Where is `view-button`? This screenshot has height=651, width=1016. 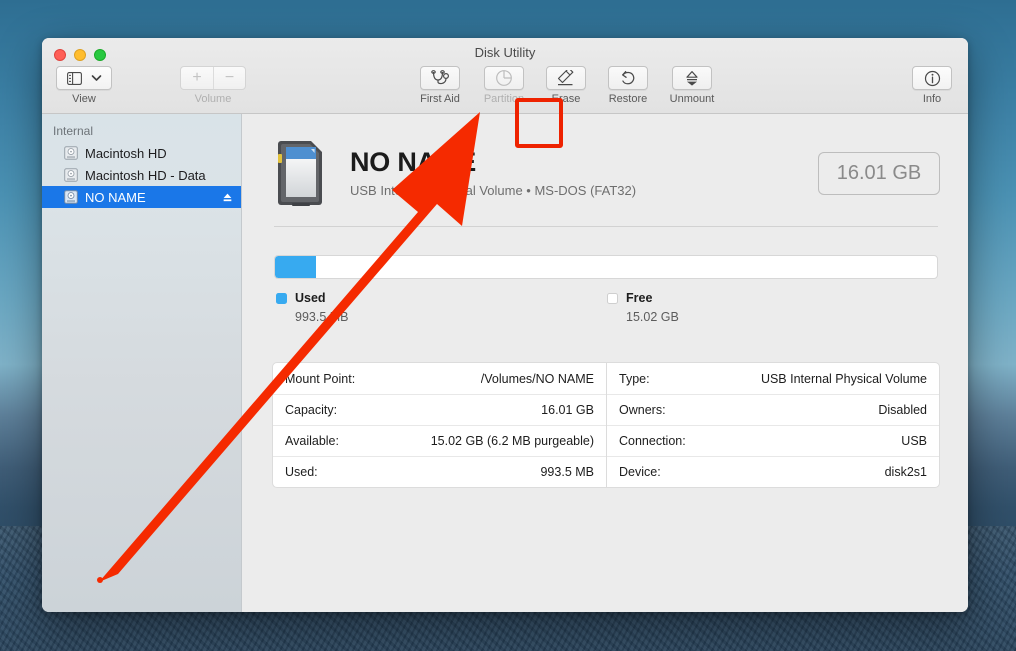
view-button is located at coordinates (84, 78).